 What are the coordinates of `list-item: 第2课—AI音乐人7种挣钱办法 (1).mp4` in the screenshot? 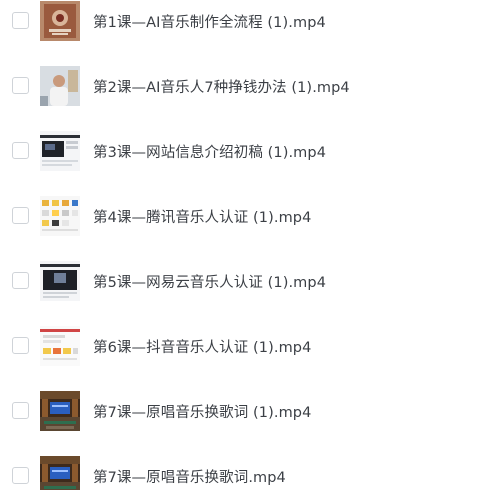 It's located at (245, 87).